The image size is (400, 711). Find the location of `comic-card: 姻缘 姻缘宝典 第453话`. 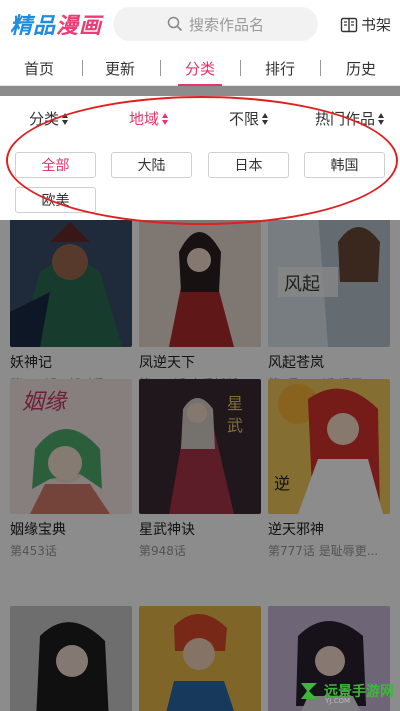

comic-card: 姻缘 姻缘宝典 第453话 is located at coordinates (71, 469).